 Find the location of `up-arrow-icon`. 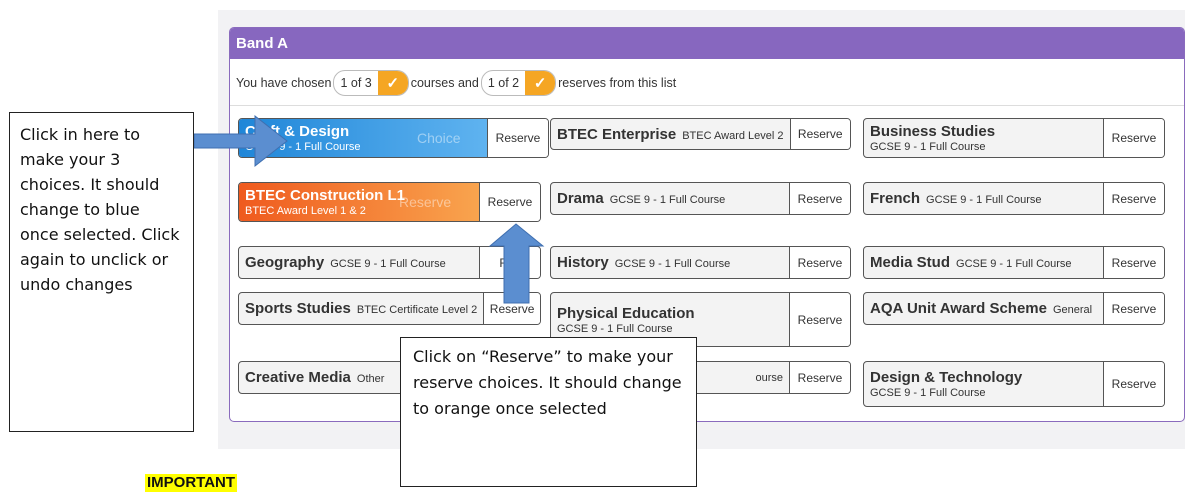

up-arrow-icon is located at coordinates (516, 263).